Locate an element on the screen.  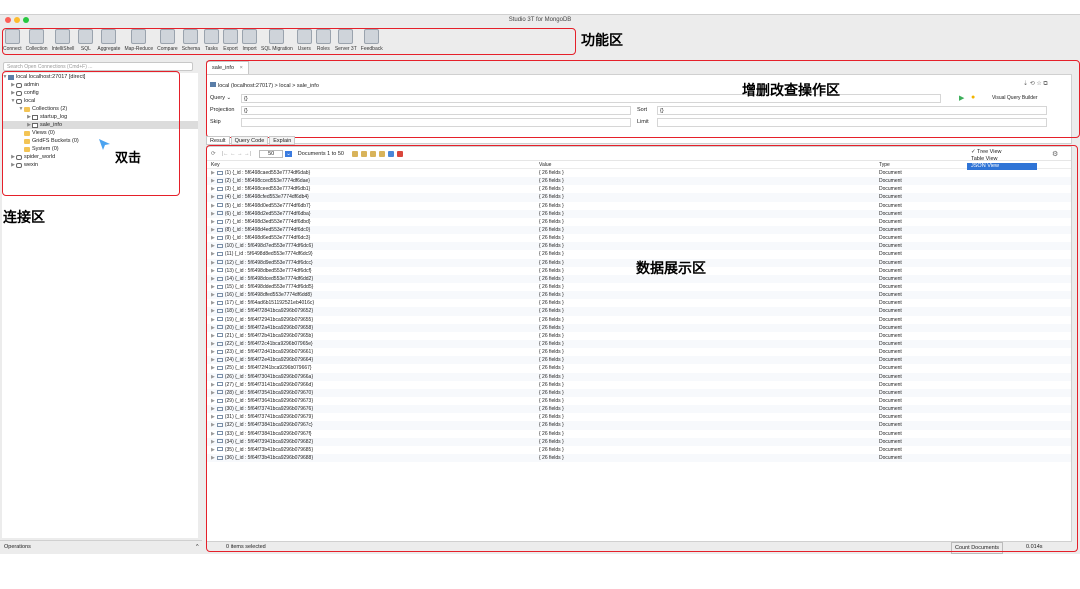
subtab-result: Result is located at coordinates (218, 140).